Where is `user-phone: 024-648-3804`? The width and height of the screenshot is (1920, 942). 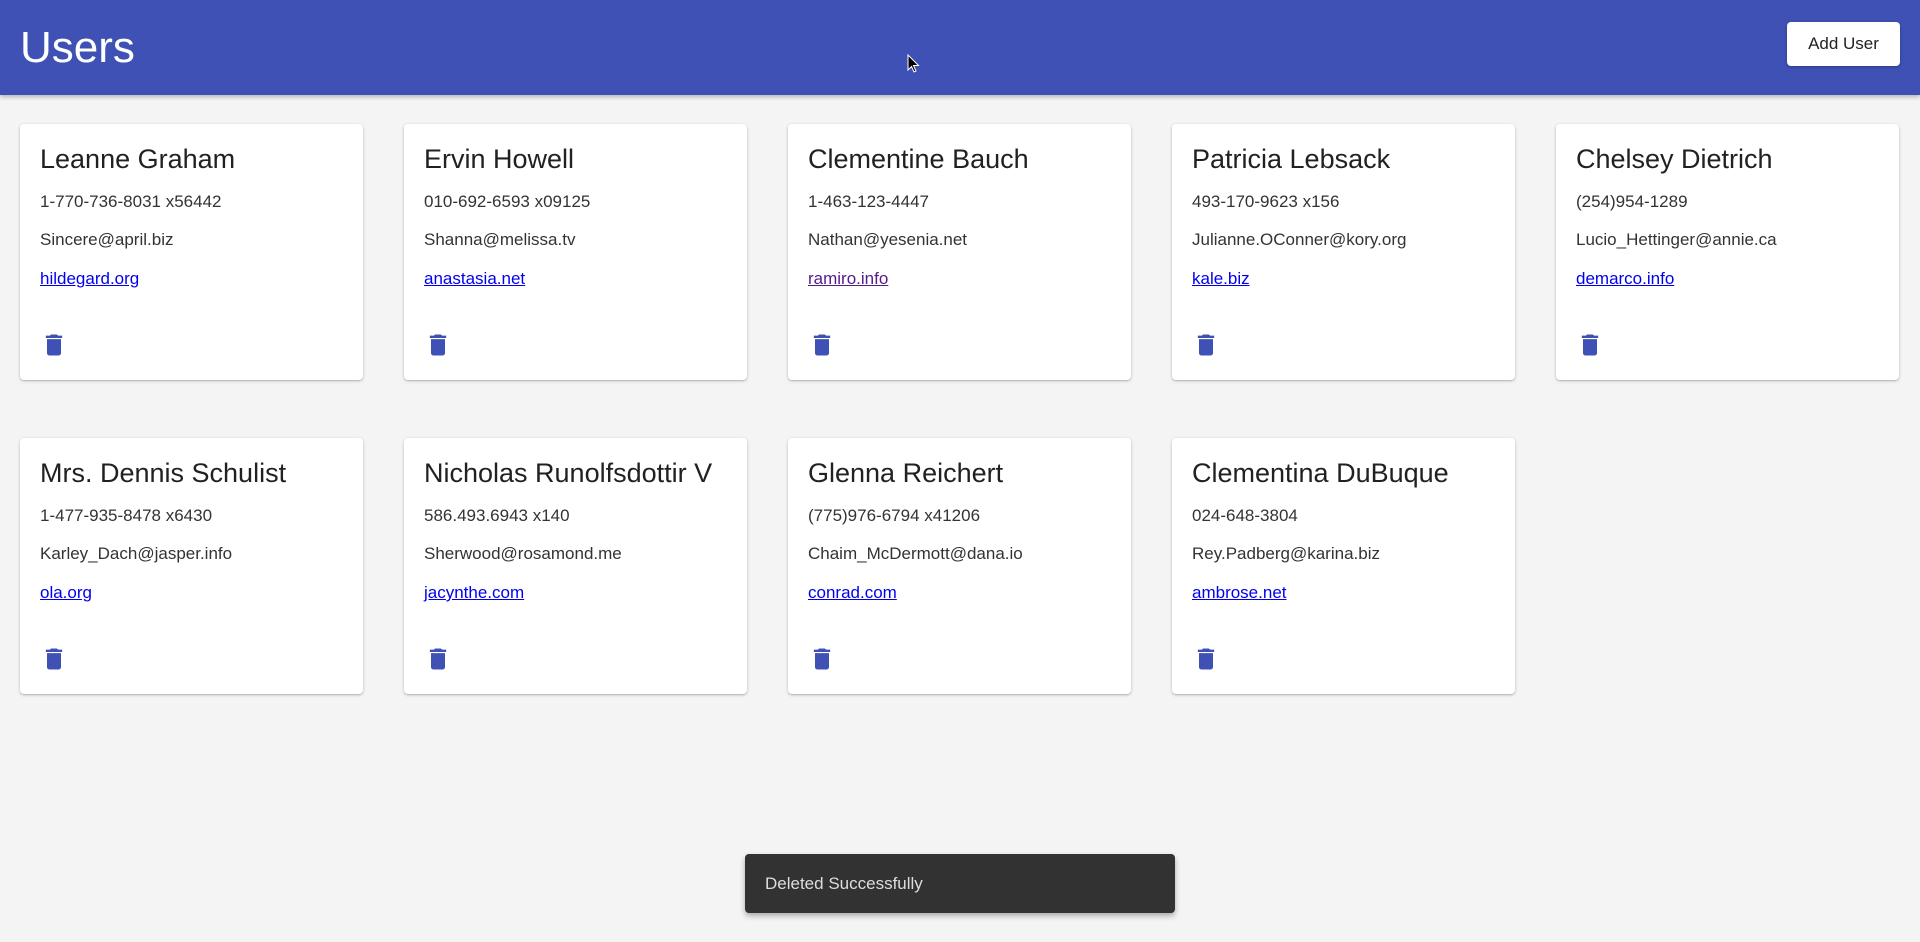 user-phone: 024-648-3804 is located at coordinates (1245, 515).